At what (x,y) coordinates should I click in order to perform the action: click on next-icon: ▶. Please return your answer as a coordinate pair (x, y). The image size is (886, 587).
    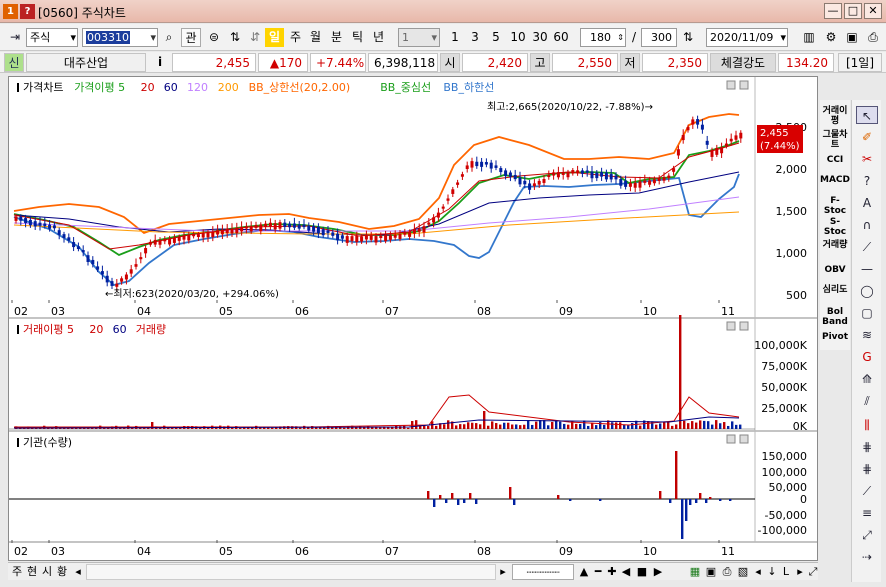
    Looking at the image, I should click on (658, 572).